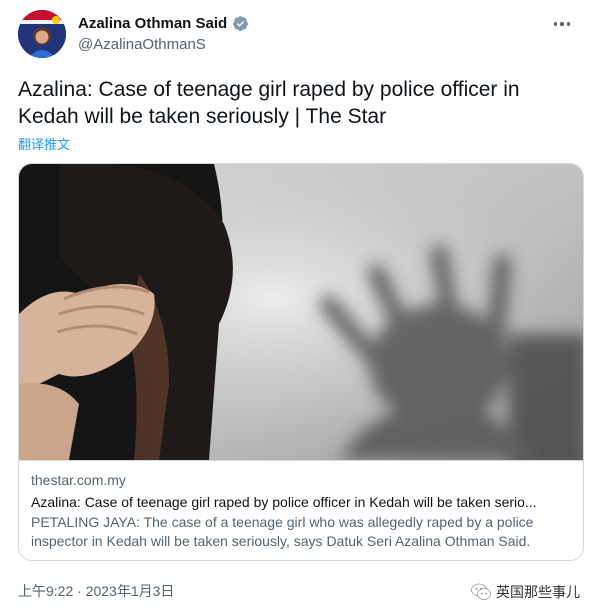 This screenshot has width=594, height=616. Describe the element at coordinates (44, 143) in the screenshot. I see `translate-tweet-link: 翻译推文` at that location.